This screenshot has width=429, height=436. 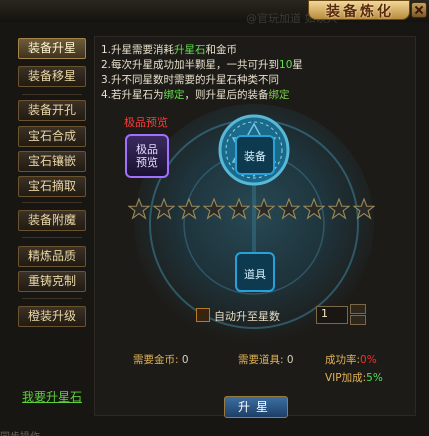 What do you see at coordinates (255, 156) in the screenshot?
I see `equipment-slot-label: 装备` at bounding box center [255, 156].